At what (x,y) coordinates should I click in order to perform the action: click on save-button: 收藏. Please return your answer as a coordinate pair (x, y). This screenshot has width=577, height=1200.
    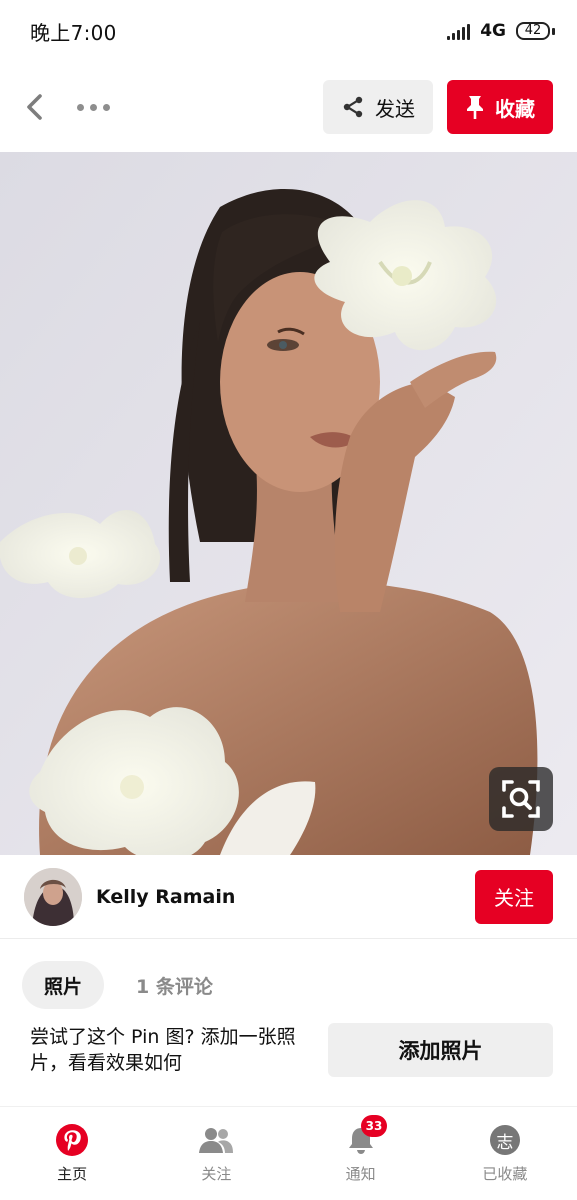
    Looking at the image, I should click on (500, 107).